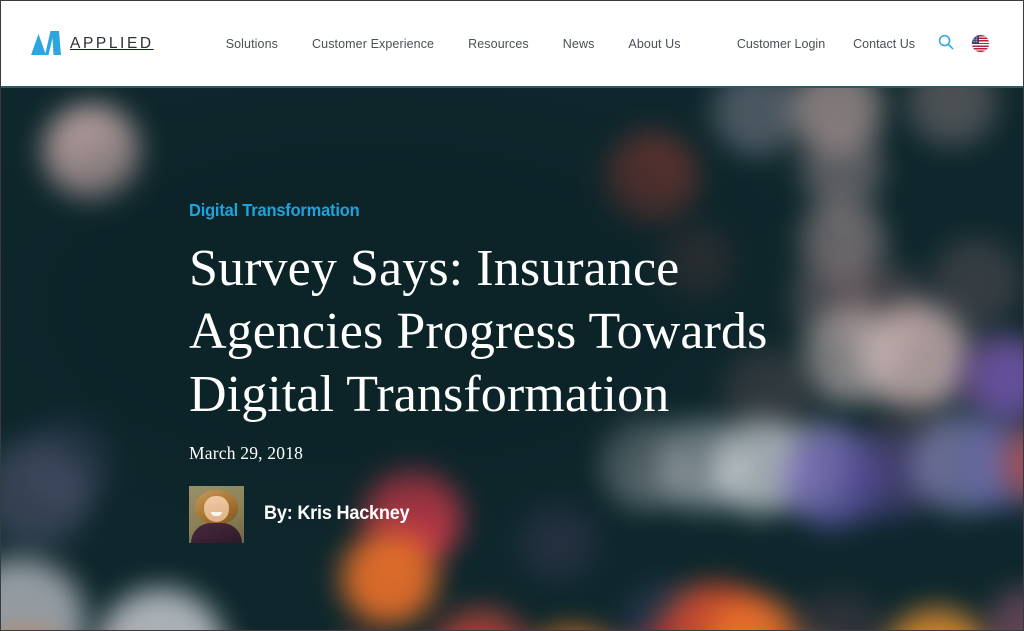 This screenshot has height=631, width=1024. I want to click on header-utility-area: Customer Login Contact Us, so click(860, 44).